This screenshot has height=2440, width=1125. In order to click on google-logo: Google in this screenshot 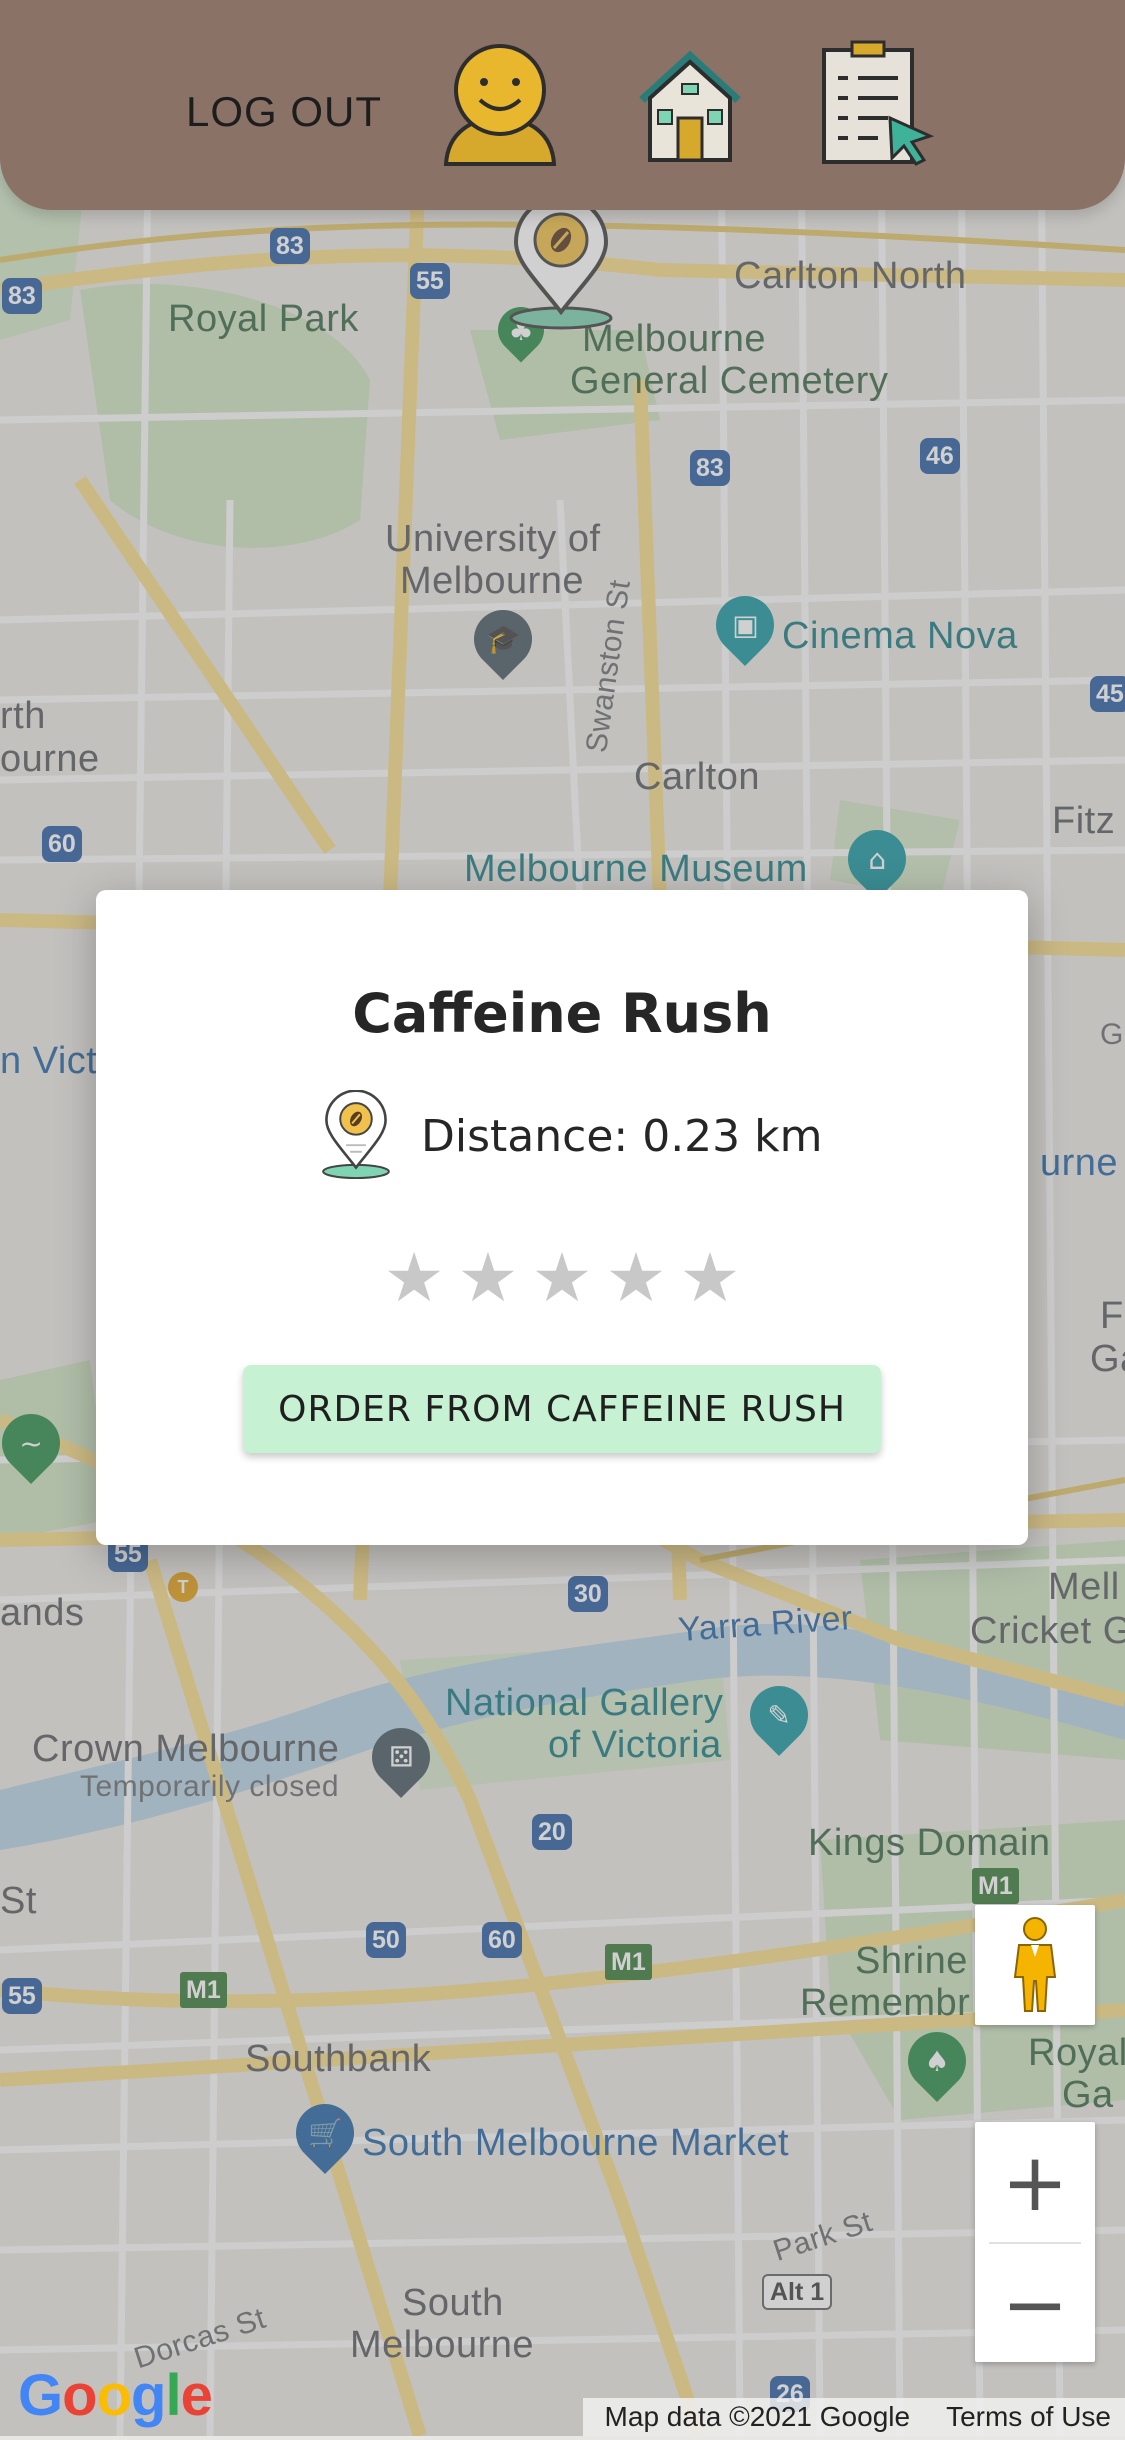, I will do `click(115, 2395)`.